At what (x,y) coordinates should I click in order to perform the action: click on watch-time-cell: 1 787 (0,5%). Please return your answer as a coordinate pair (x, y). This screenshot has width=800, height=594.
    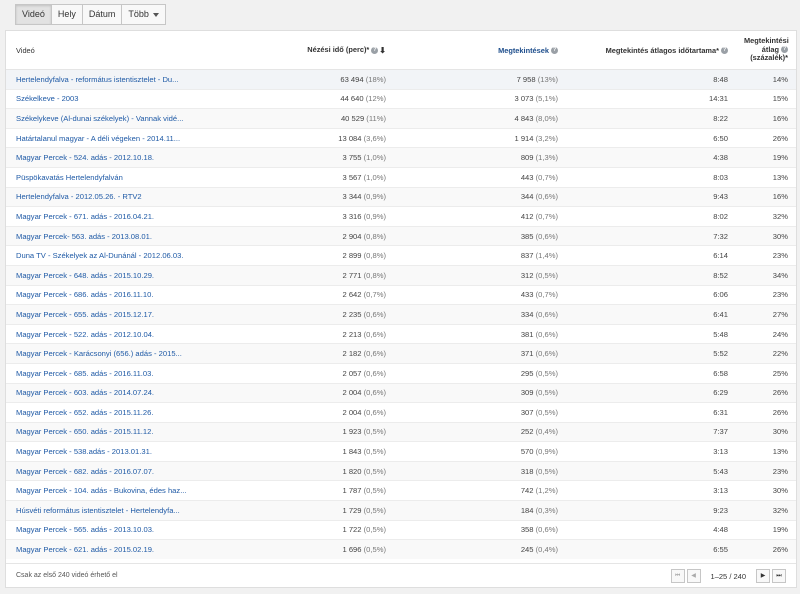
    Looking at the image, I should click on (335, 490).